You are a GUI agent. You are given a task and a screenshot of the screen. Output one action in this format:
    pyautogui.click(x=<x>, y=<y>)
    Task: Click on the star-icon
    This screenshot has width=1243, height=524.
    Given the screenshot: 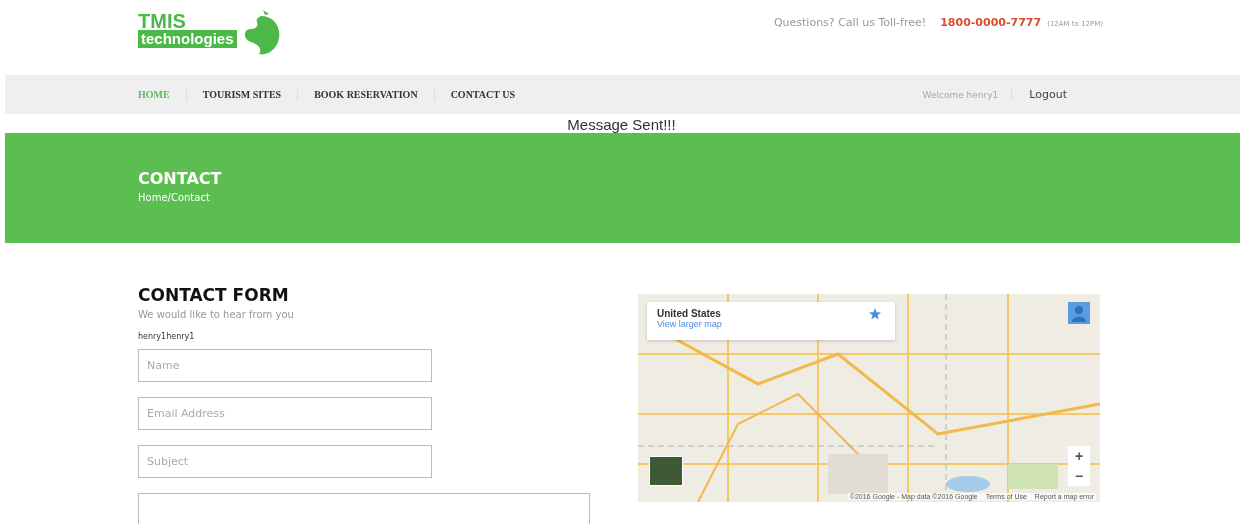 What is the action you would take?
    pyautogui.click(x=875, y=314)
    